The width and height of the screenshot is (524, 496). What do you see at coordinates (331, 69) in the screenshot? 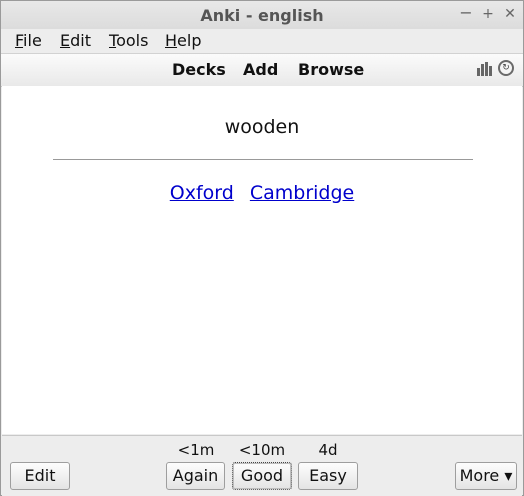
I see `browse-link: Browse` at bounding box center [331, 69].